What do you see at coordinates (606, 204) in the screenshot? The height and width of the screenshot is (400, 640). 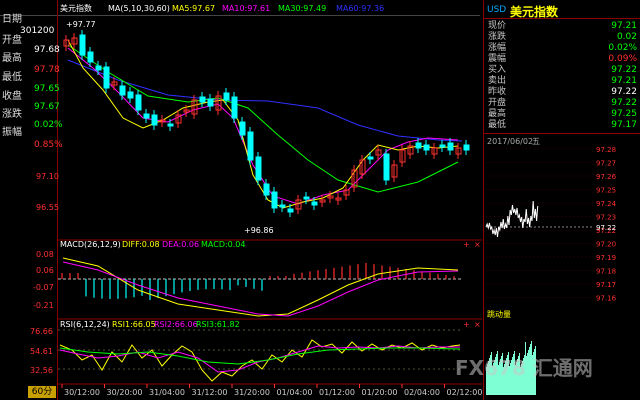 I see `intraday-ytick: 97.24` at bounding box center [606, 204].